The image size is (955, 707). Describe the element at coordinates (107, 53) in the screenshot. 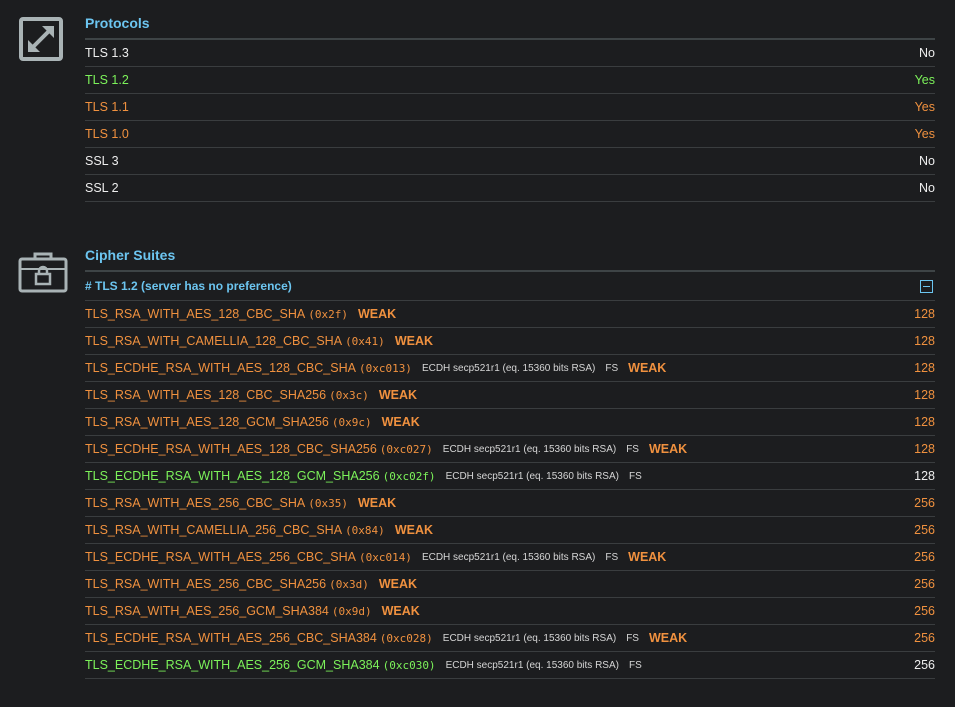

I see `protocol-name: TLS 1.3` at that location.